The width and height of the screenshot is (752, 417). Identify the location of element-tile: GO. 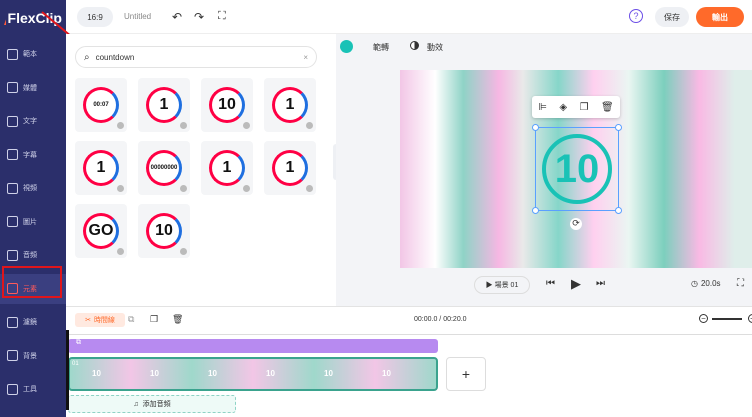
(101, 231).